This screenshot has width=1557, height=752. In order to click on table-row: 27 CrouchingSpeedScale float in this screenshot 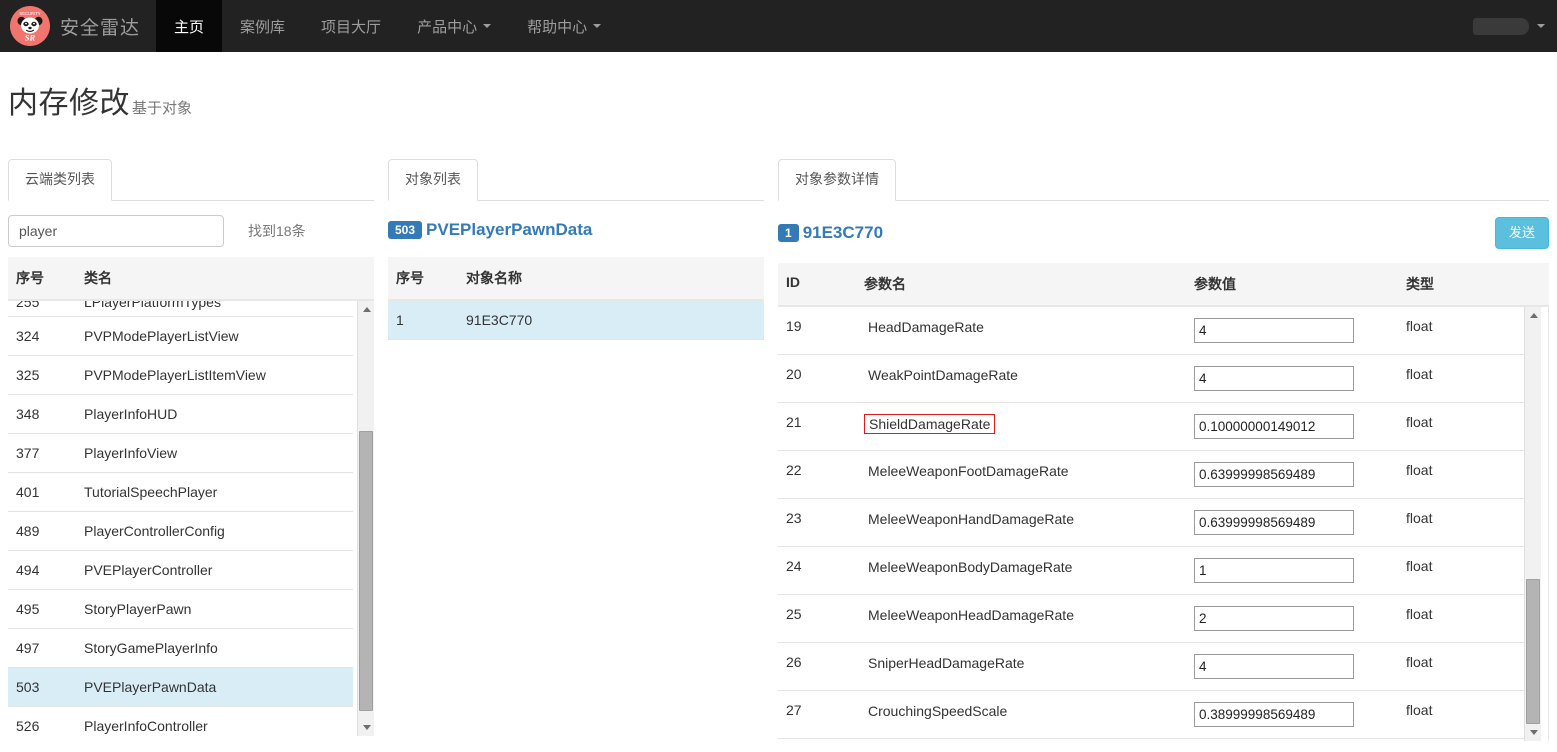, I will do `click(1155, 715)`.